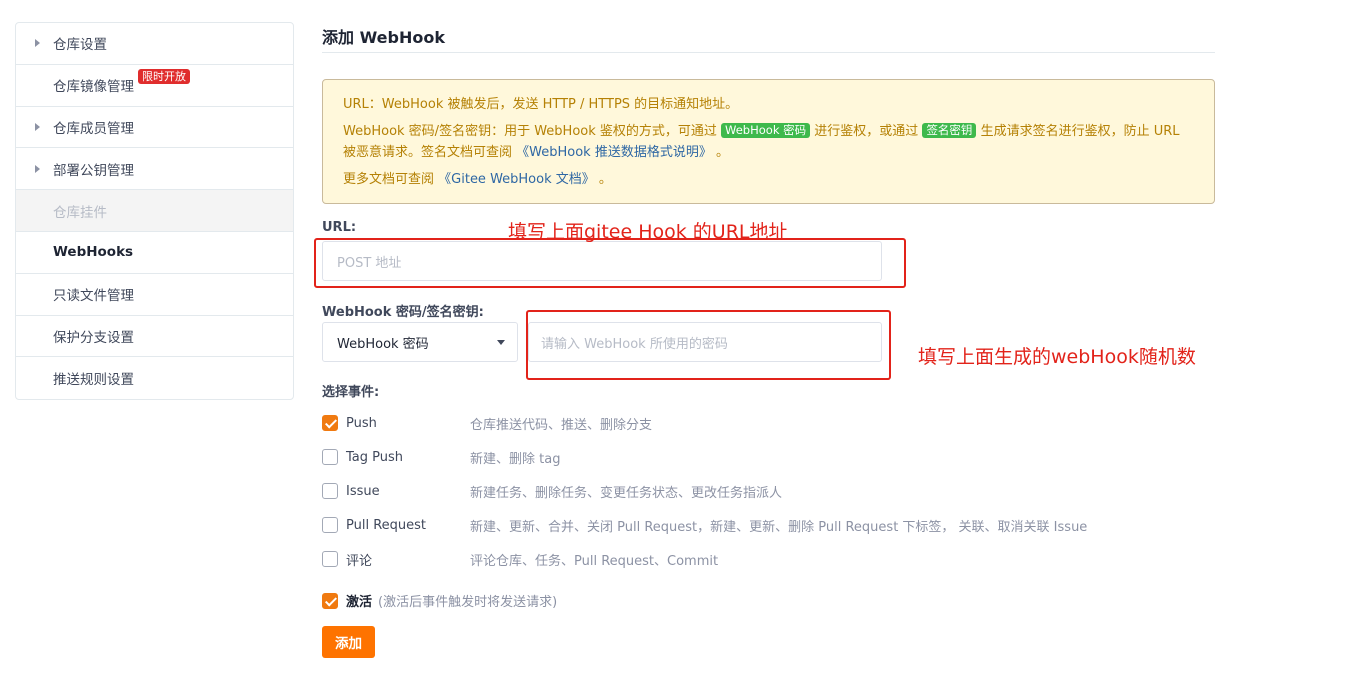  What do you see at coordinates (389, 179) in the screenshot?
I see `notice-text: 更多文档可查阅` at bounding box center [389, 179].